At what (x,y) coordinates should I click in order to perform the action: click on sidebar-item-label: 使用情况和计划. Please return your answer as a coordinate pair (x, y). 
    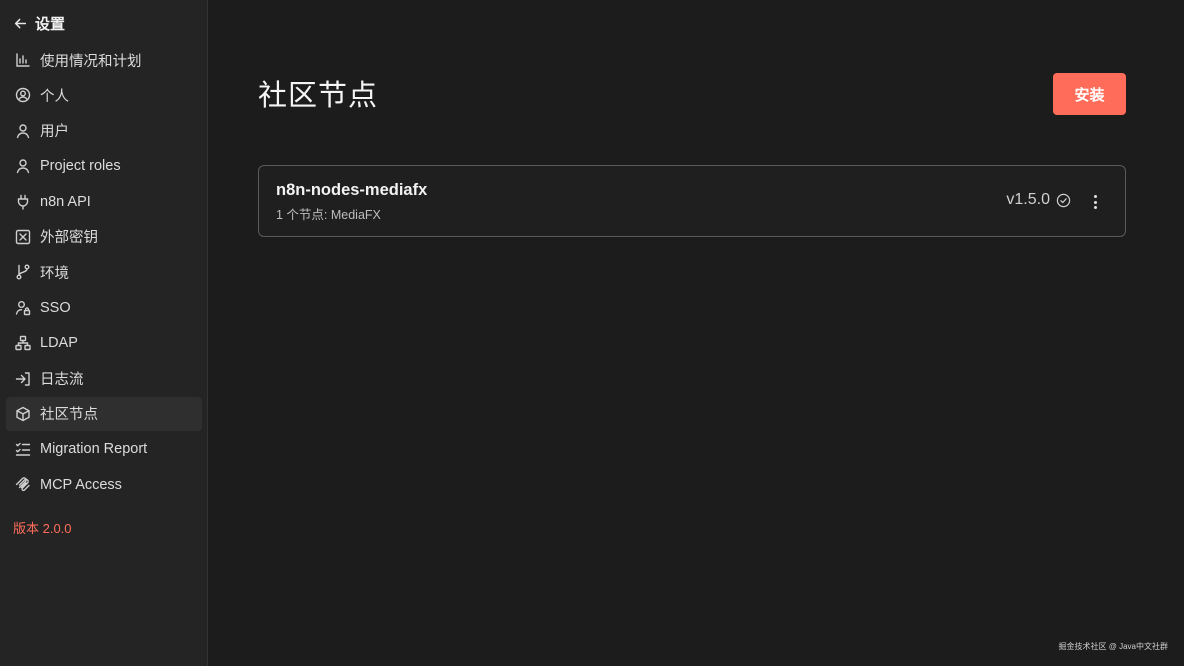
    Looking at the image, I should click on (91, 61).